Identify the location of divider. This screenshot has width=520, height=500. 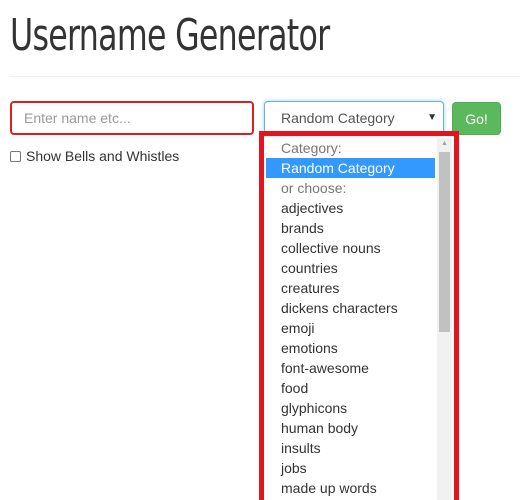
(265, 76).